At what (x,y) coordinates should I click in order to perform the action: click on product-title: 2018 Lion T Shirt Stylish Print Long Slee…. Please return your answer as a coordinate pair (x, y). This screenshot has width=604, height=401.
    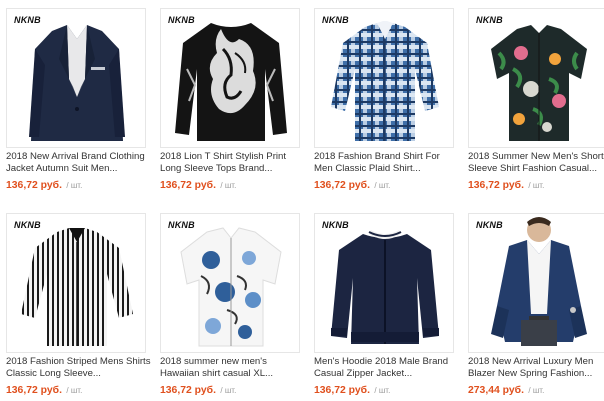
    Looking at the image, I should click on (234, 163).